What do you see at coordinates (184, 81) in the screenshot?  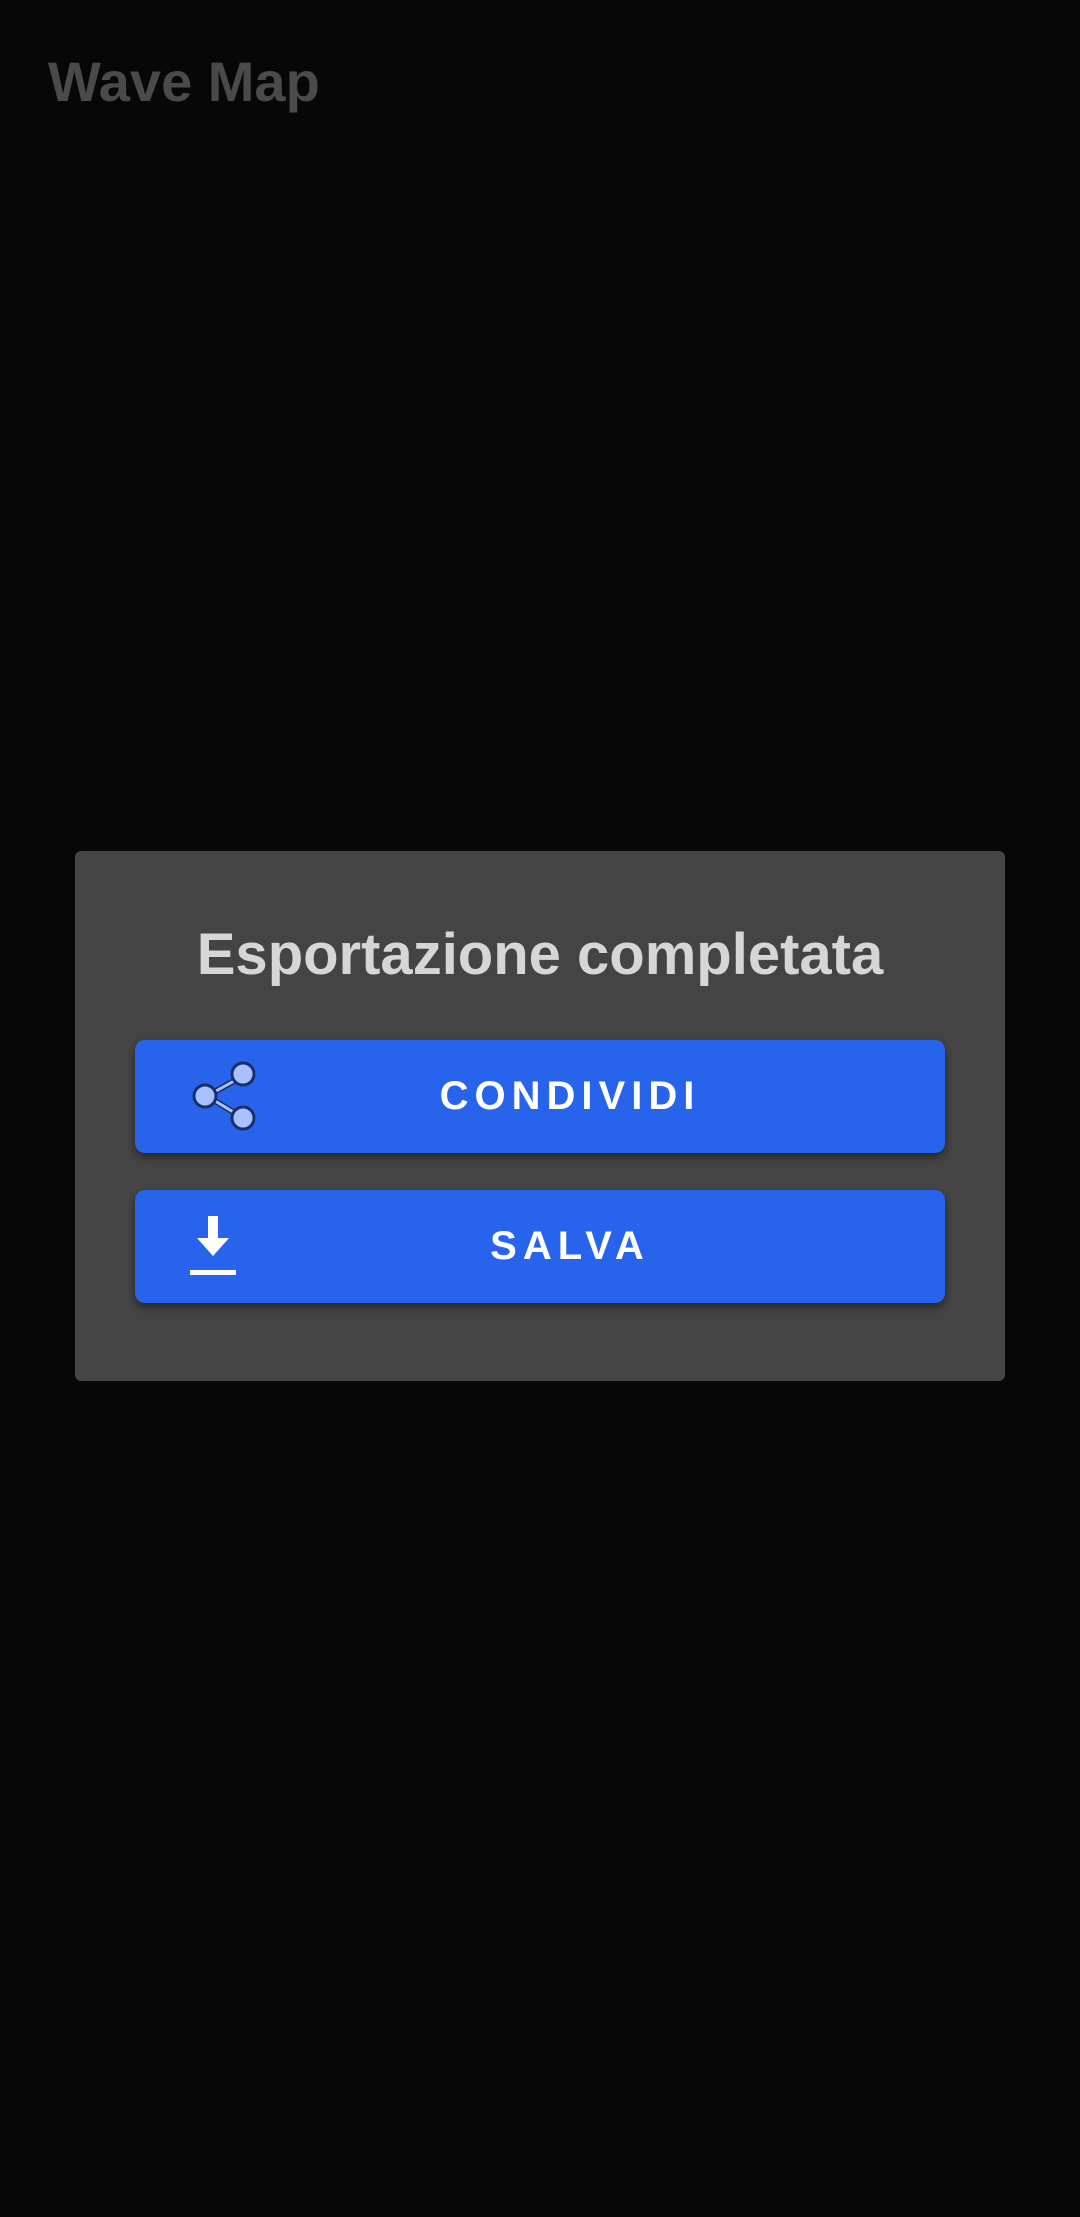 I see `app-title: Wave Map` at bounding box center [184, 81].